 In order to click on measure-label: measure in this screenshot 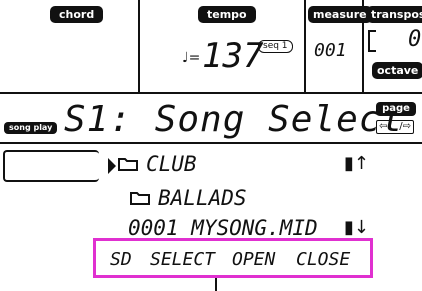, I will do `click(340, 14)`.